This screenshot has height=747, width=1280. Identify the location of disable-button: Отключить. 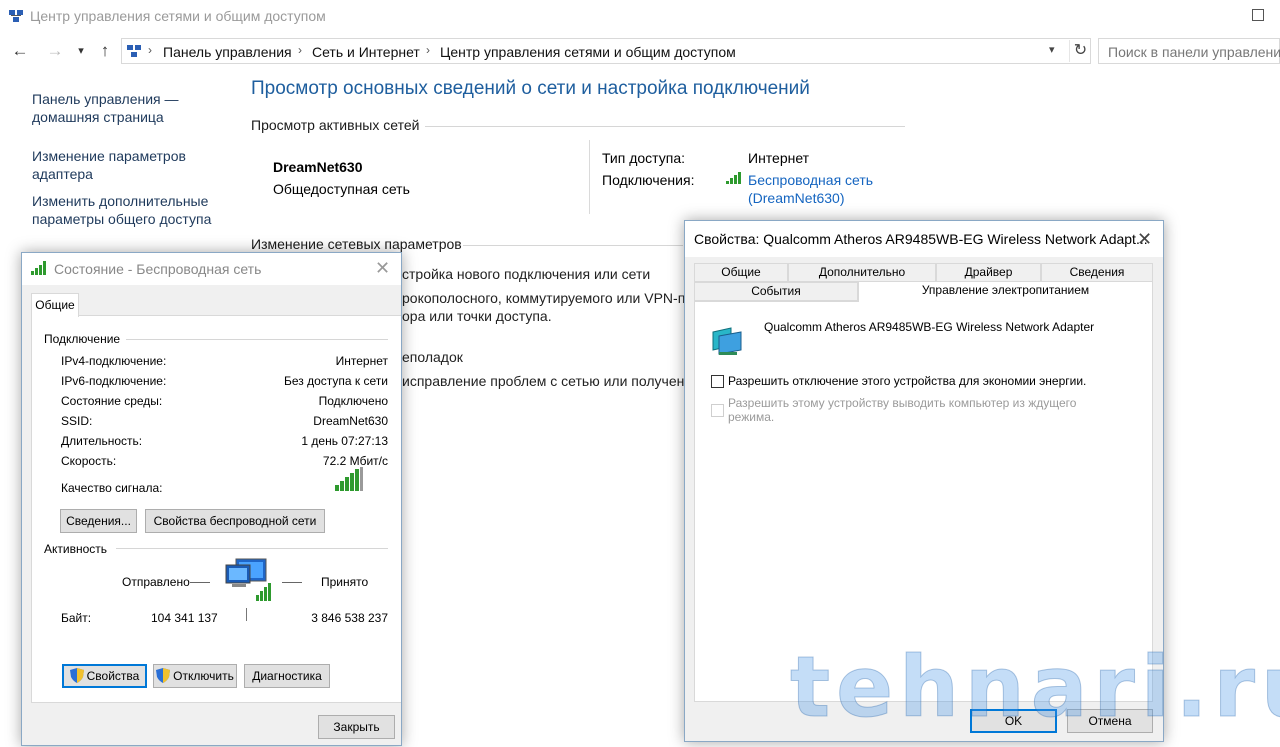
(195, 676).